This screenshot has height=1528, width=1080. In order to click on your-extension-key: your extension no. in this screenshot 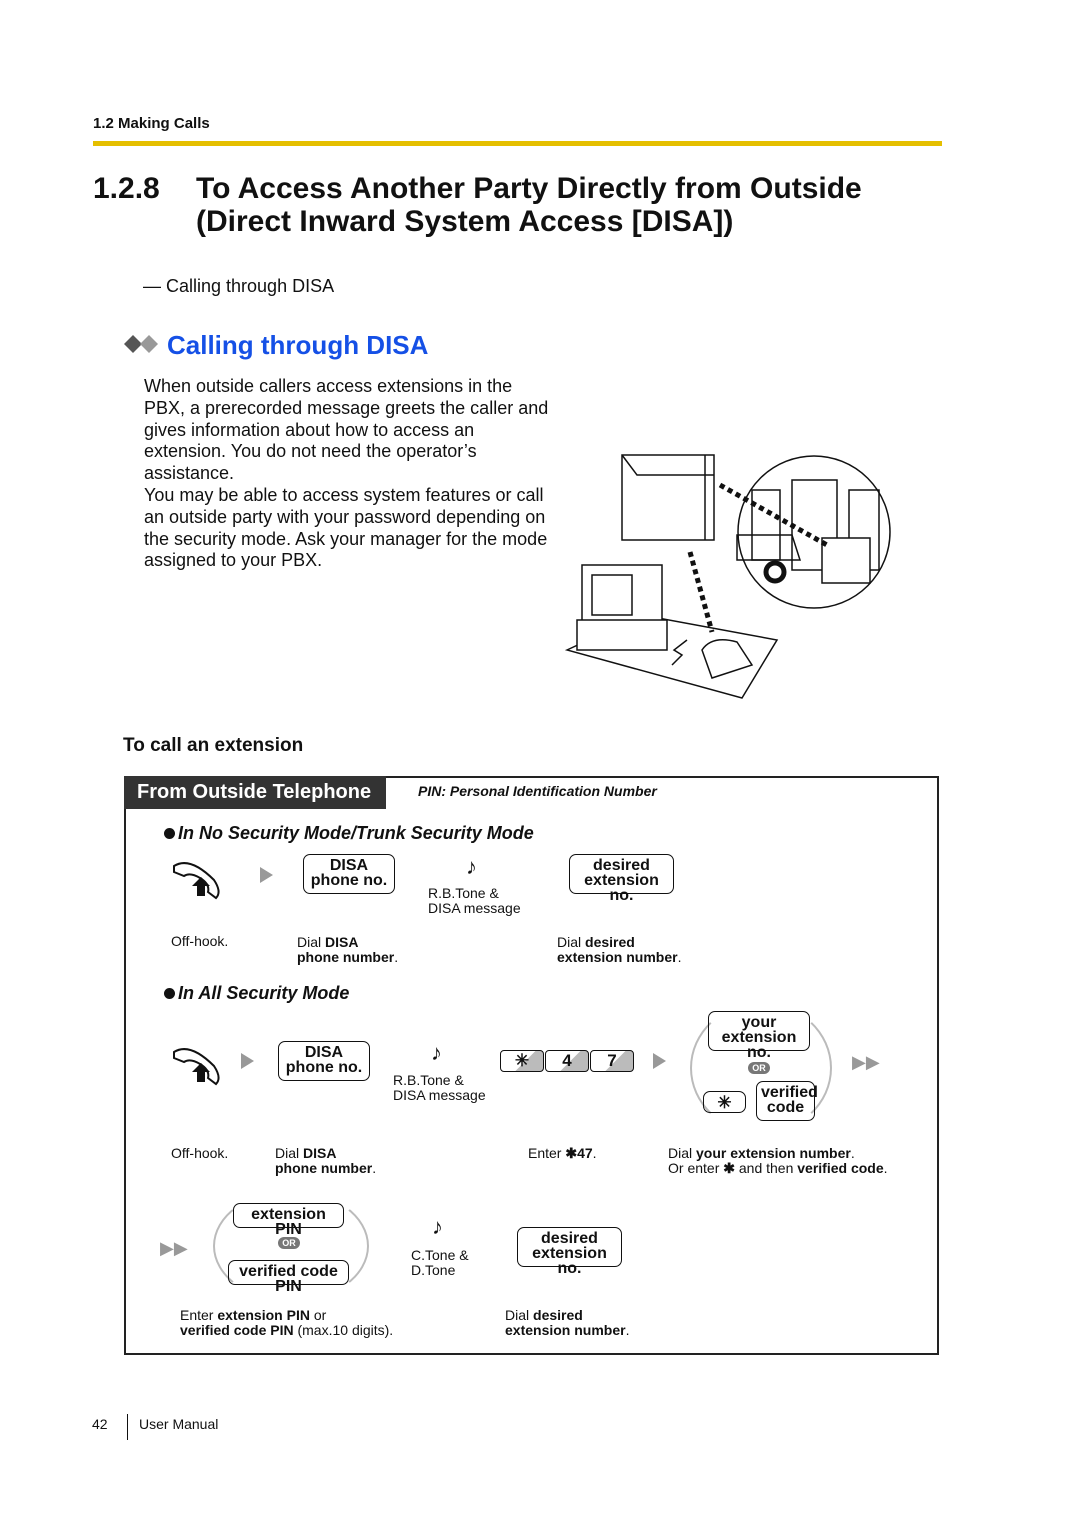, I will do `click(759, 1036)`.